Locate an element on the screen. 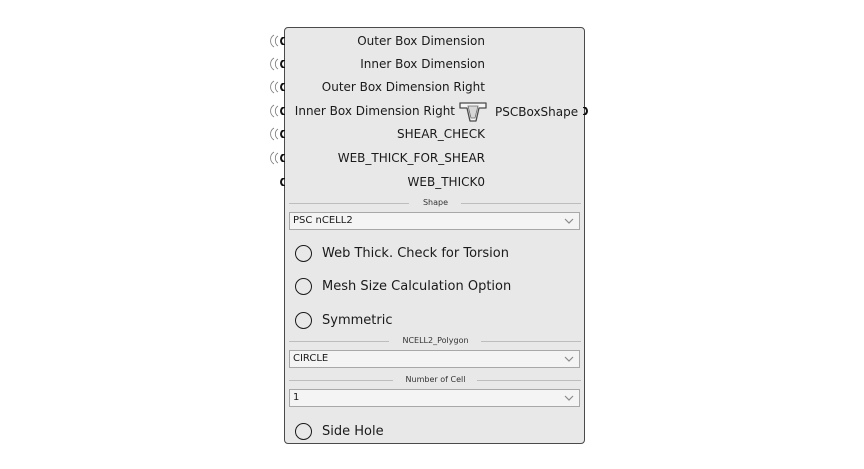  input-label: WEB_THICK0 is located at coordinates (446, 182).